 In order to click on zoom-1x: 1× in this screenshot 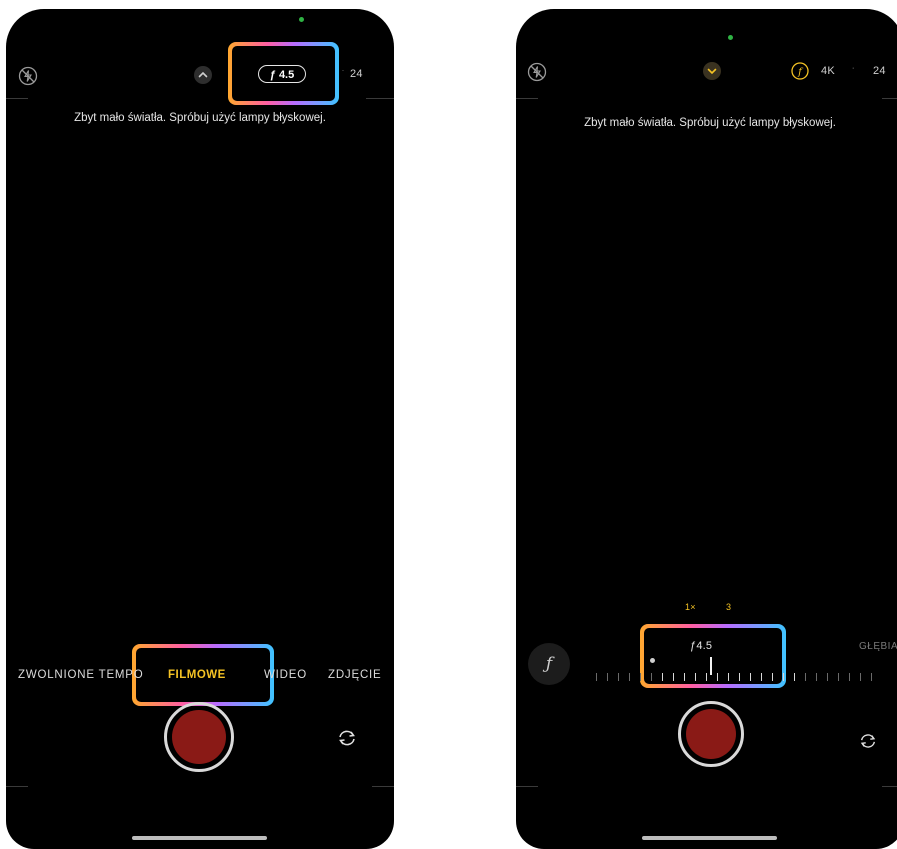, I will do `click(690, 607)`.